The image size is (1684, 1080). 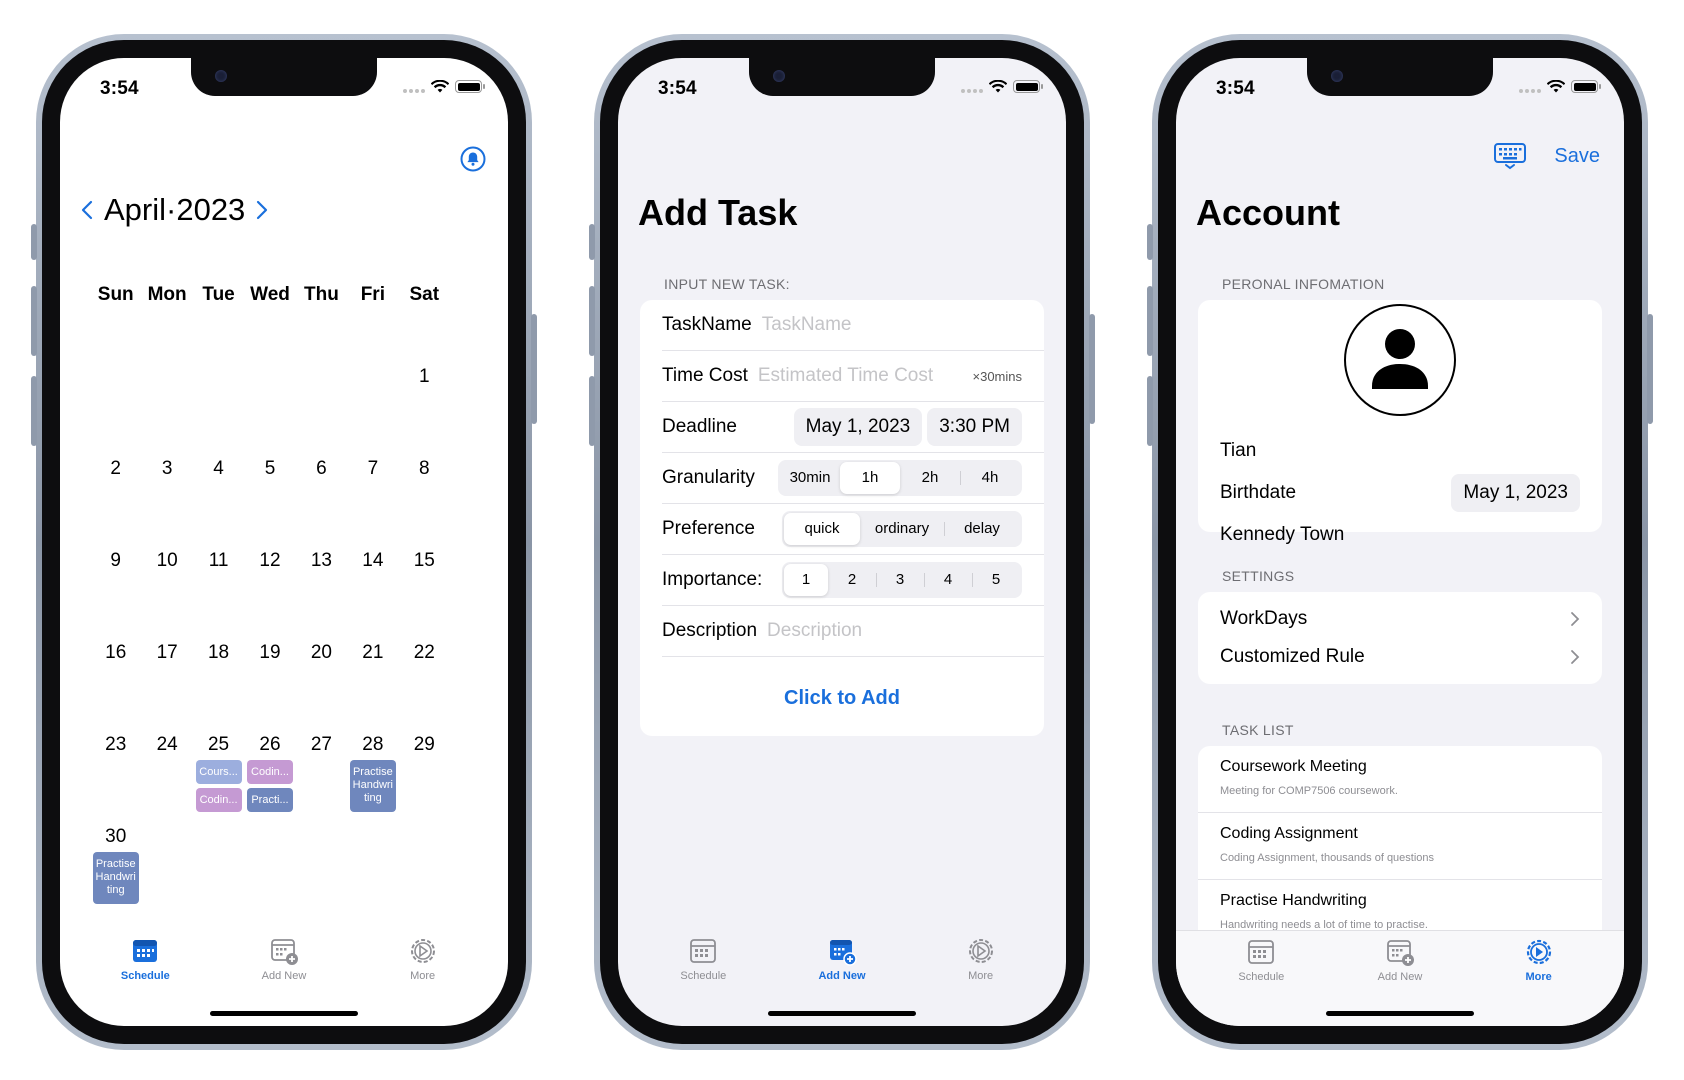 I want to click on calendar-day: 27, so click(x=321, y=740).